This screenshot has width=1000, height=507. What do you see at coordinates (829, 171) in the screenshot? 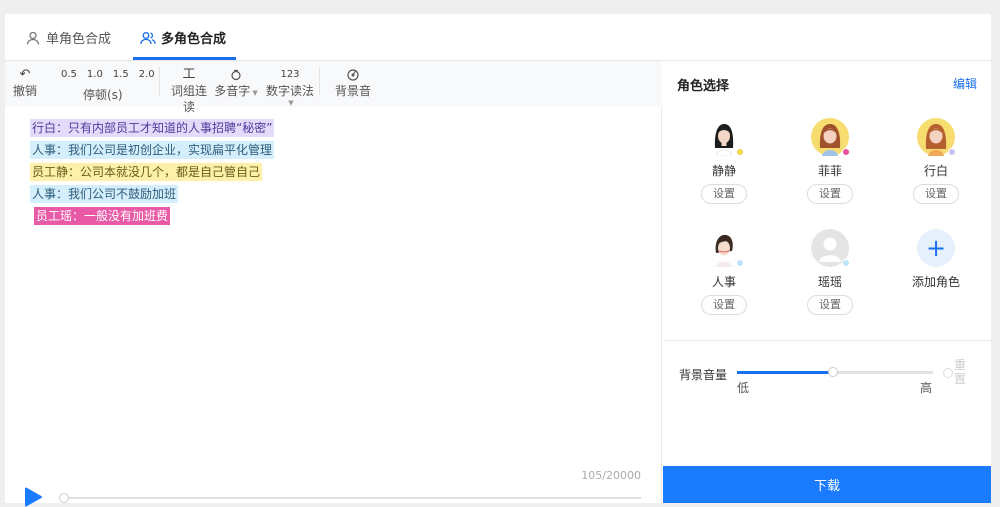
I see `role-name: 菲菲` at bounding box center [829, 171].